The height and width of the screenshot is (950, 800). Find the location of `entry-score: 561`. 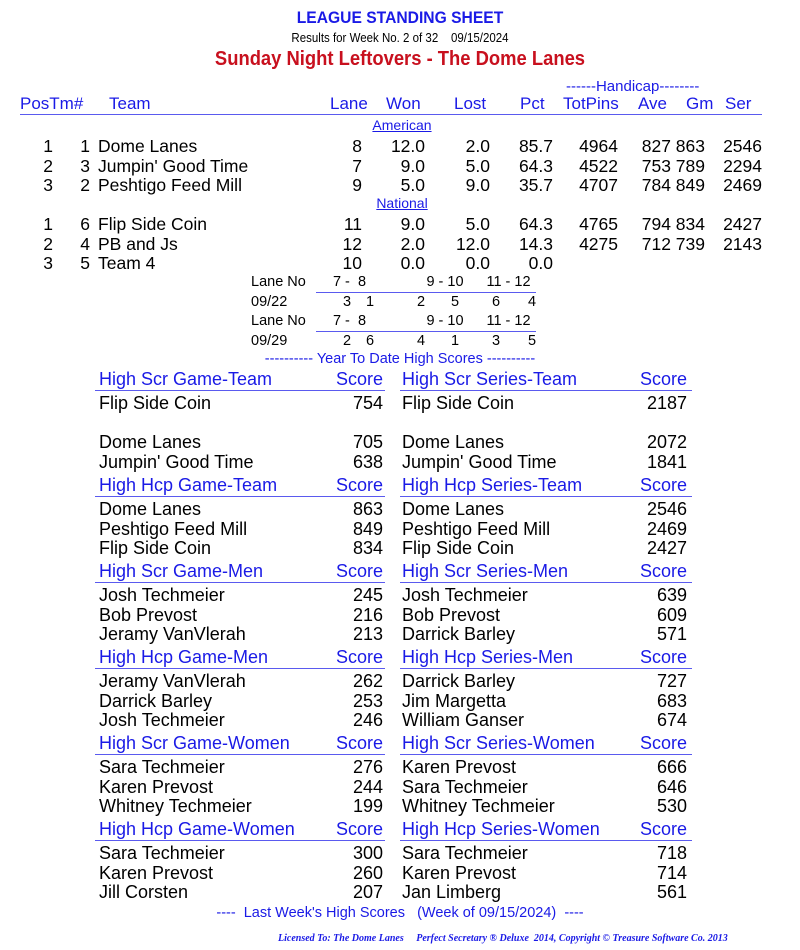

entry-score: 561 is located at coordinates (671, 892).